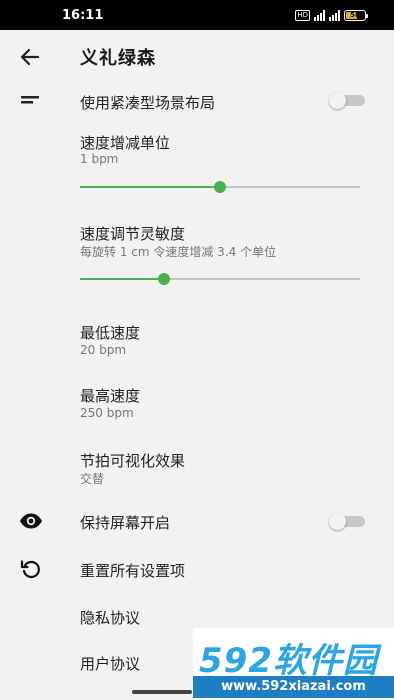  Describe the element at coordinates (133, 461) in the screenshot. I see `beat-visual-label: 节拍可视化效果` at that location.